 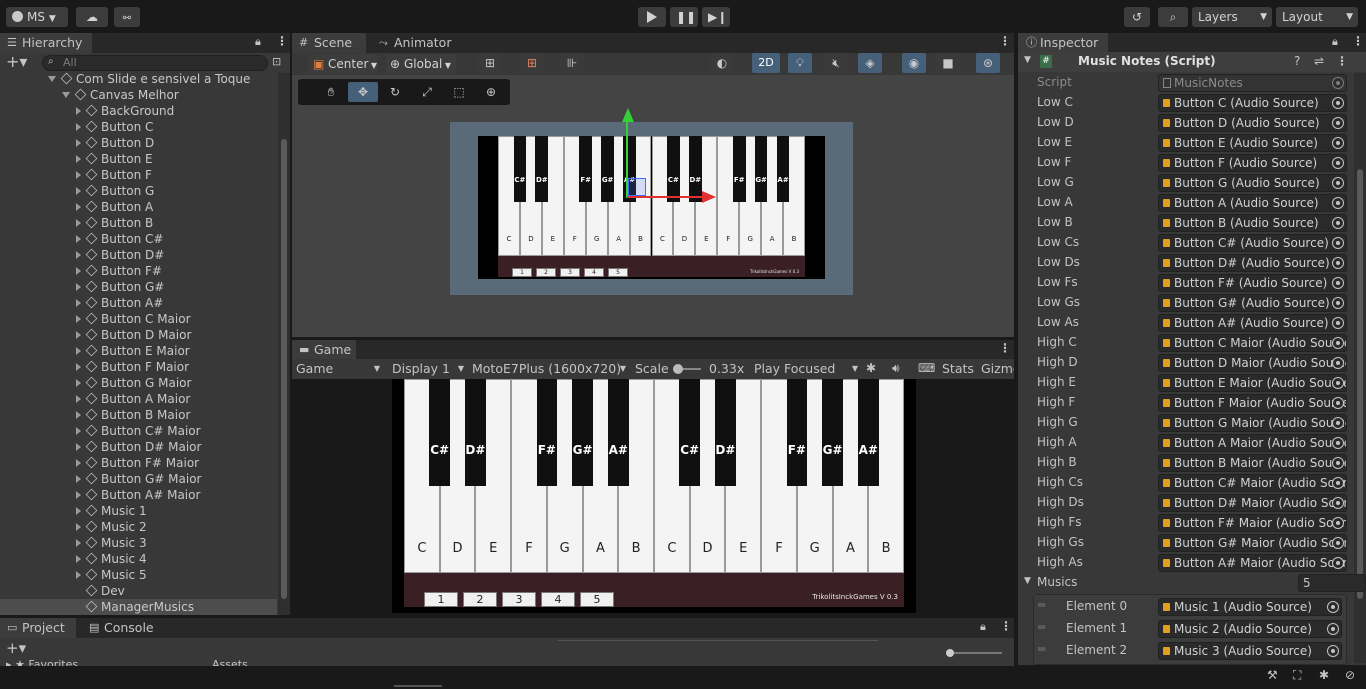 What do you see at coordinates (1297, 675) in the screenshot?
I see `network-icon: ⛶` at bounding box center [1297, 675].